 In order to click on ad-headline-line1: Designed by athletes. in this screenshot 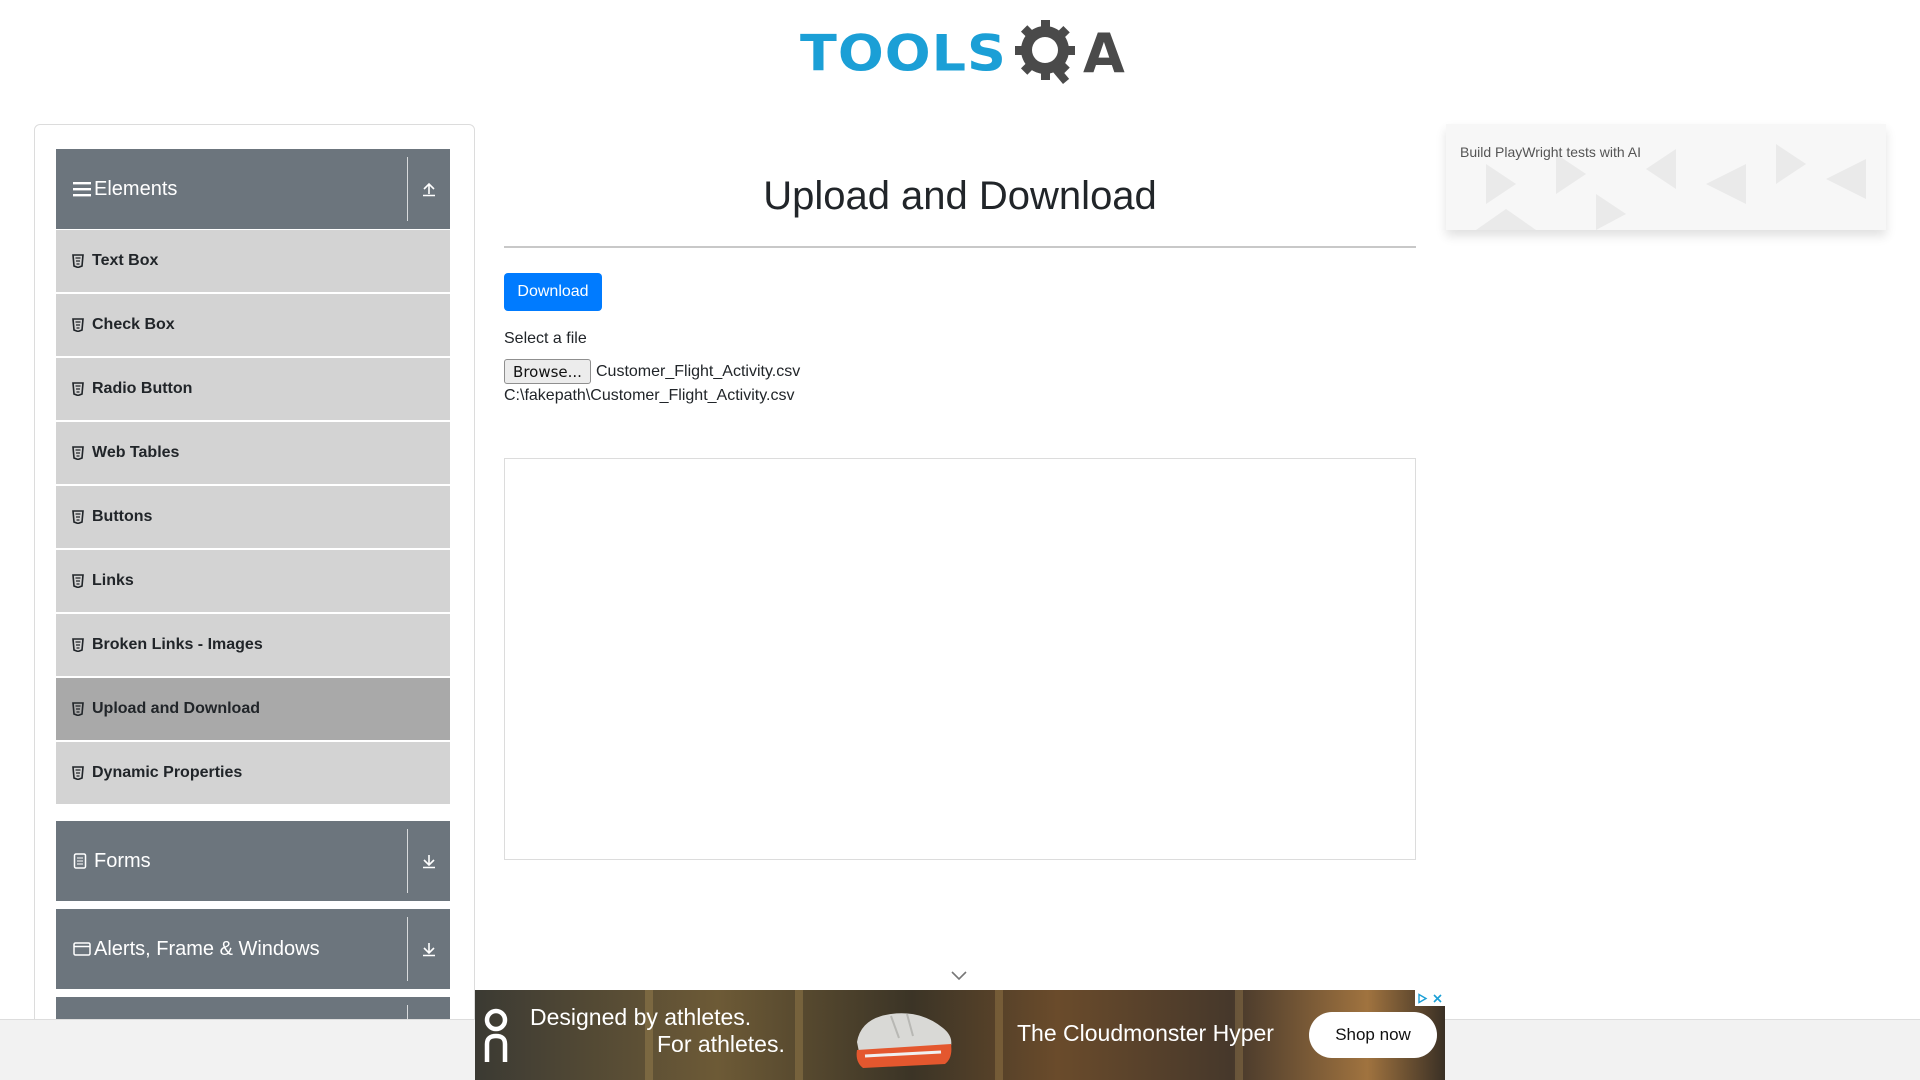, I will do `click(641, 1017)`.